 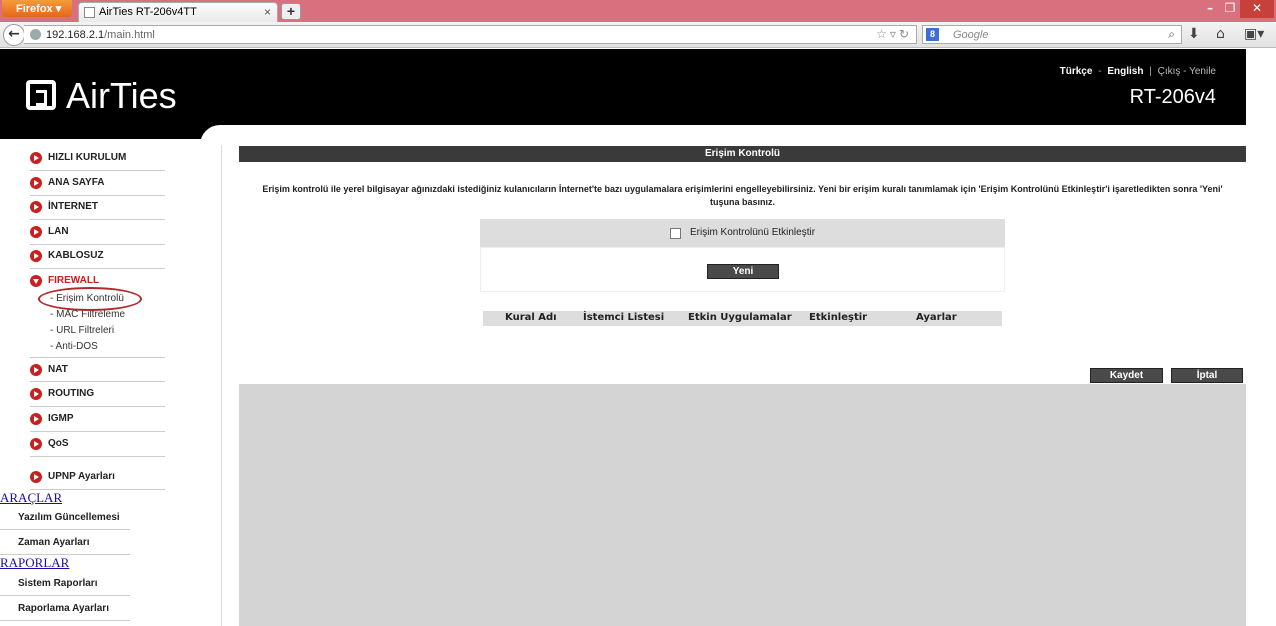 I want to click on new-rule-button: Yeni, so click(x=743, y=271).